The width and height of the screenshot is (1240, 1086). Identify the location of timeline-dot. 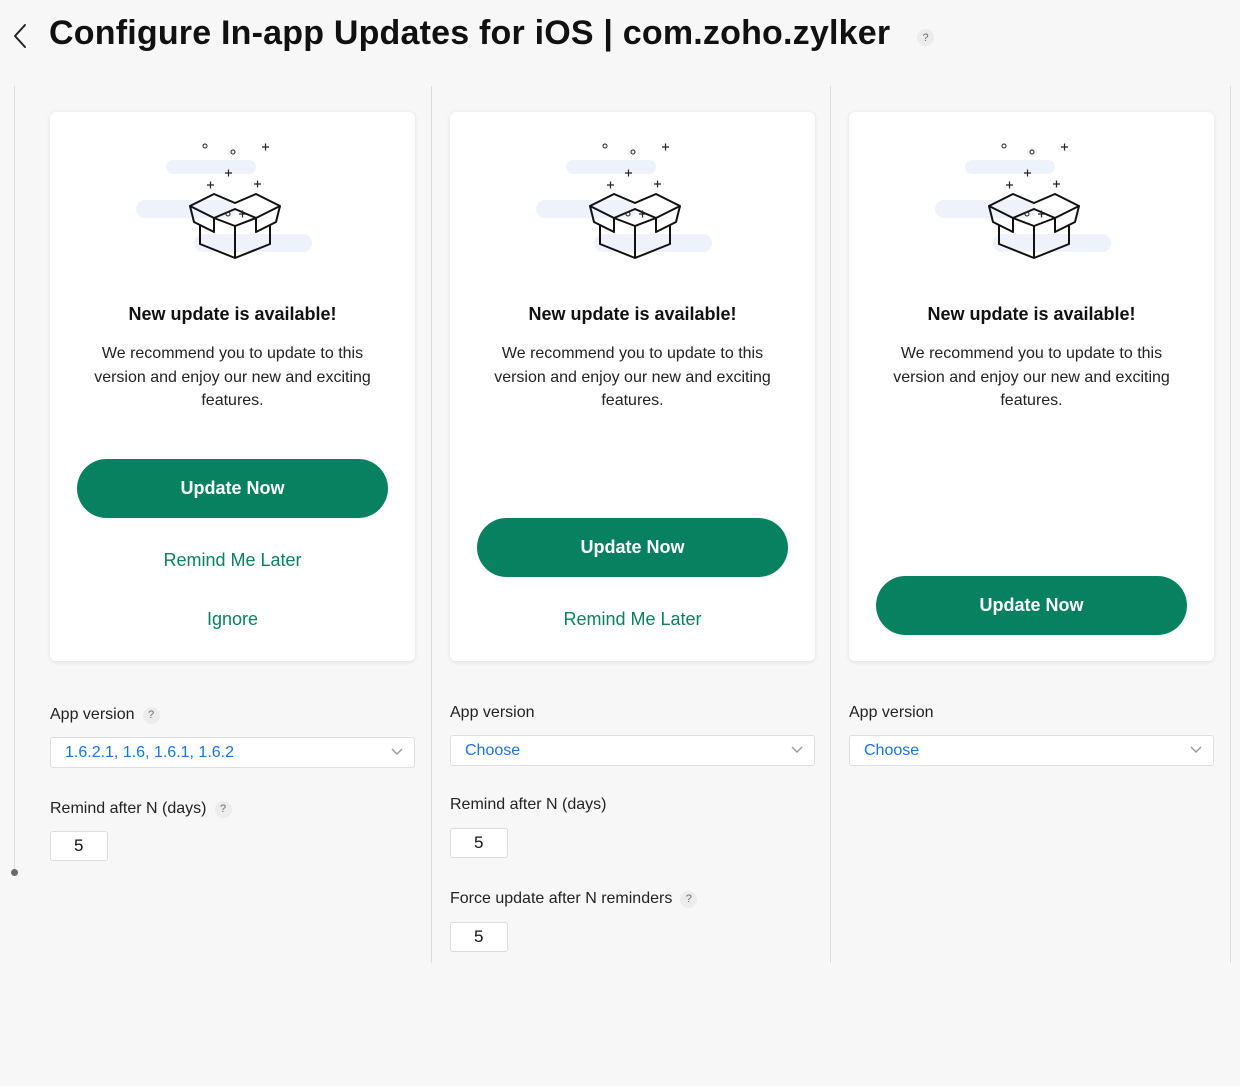
(14, 872).